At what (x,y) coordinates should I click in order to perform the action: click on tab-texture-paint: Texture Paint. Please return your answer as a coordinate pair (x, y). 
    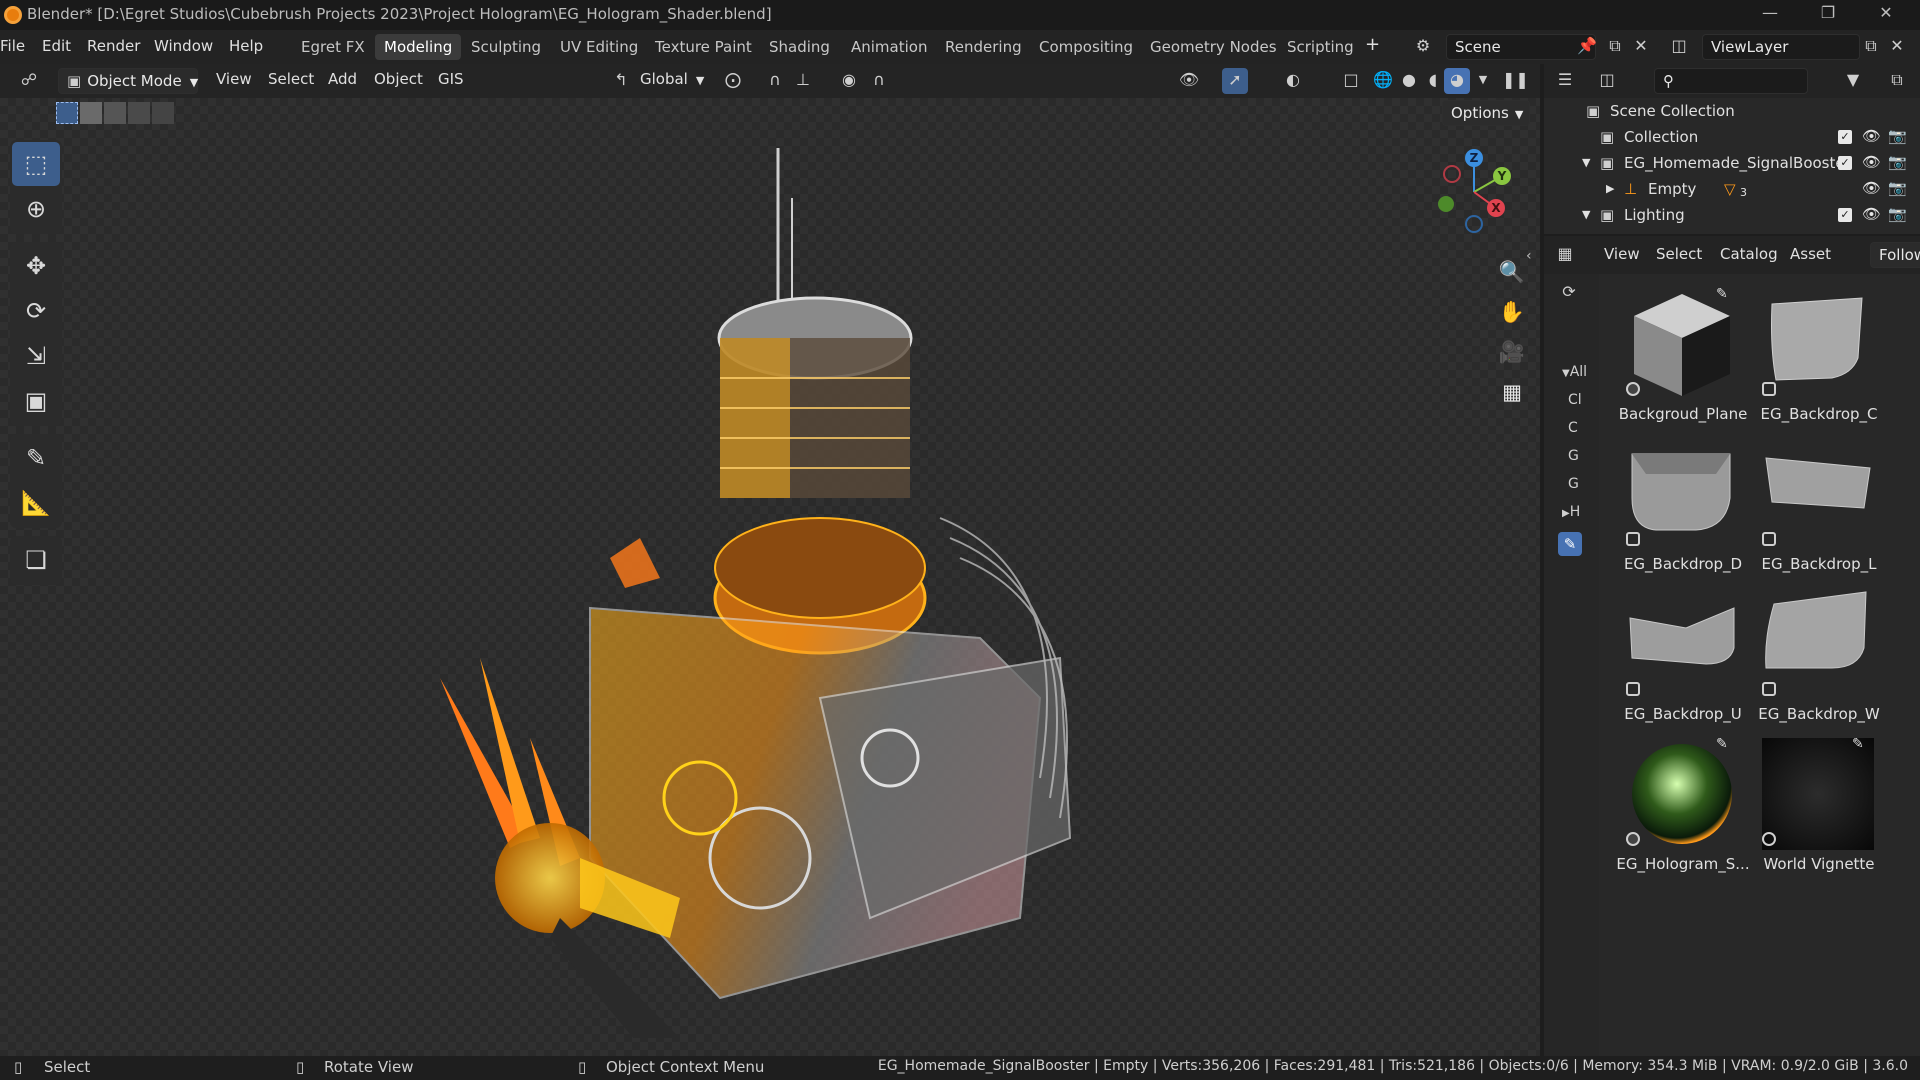
    Looking at the image, I should click on (703, 47).